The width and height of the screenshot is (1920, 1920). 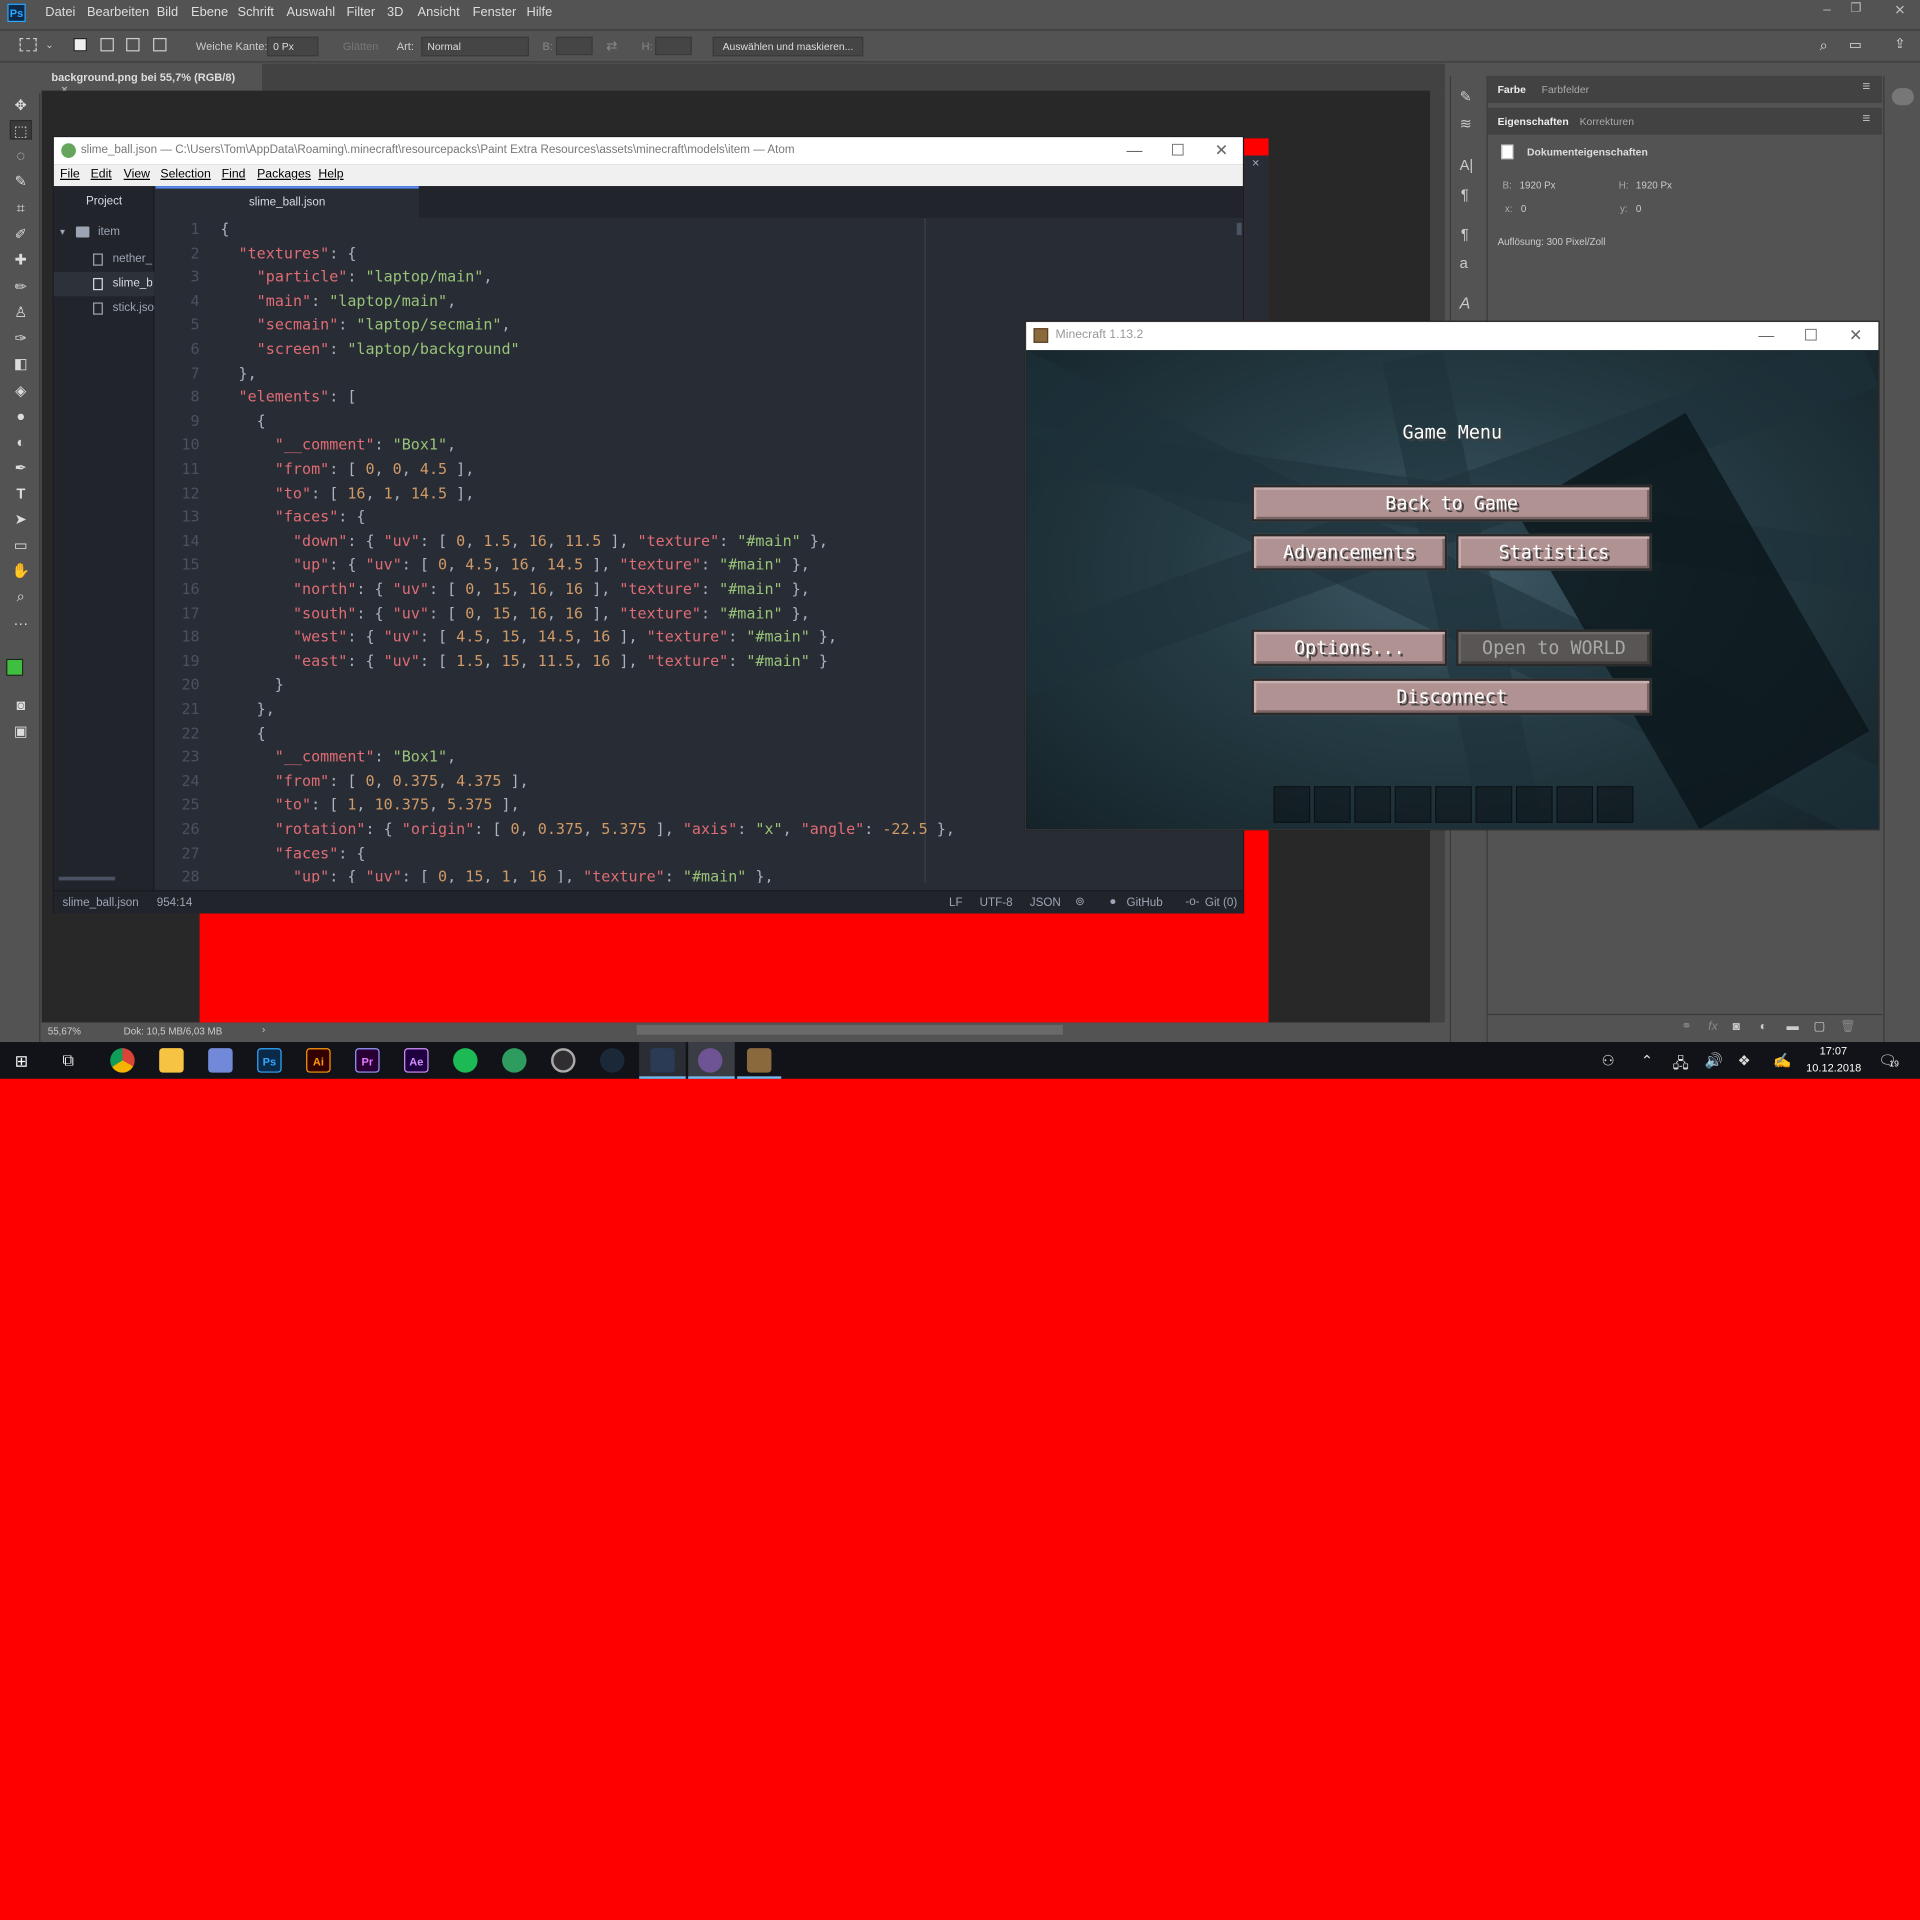 I want to click on character-icon: A|, so click(x=1467, y=165).